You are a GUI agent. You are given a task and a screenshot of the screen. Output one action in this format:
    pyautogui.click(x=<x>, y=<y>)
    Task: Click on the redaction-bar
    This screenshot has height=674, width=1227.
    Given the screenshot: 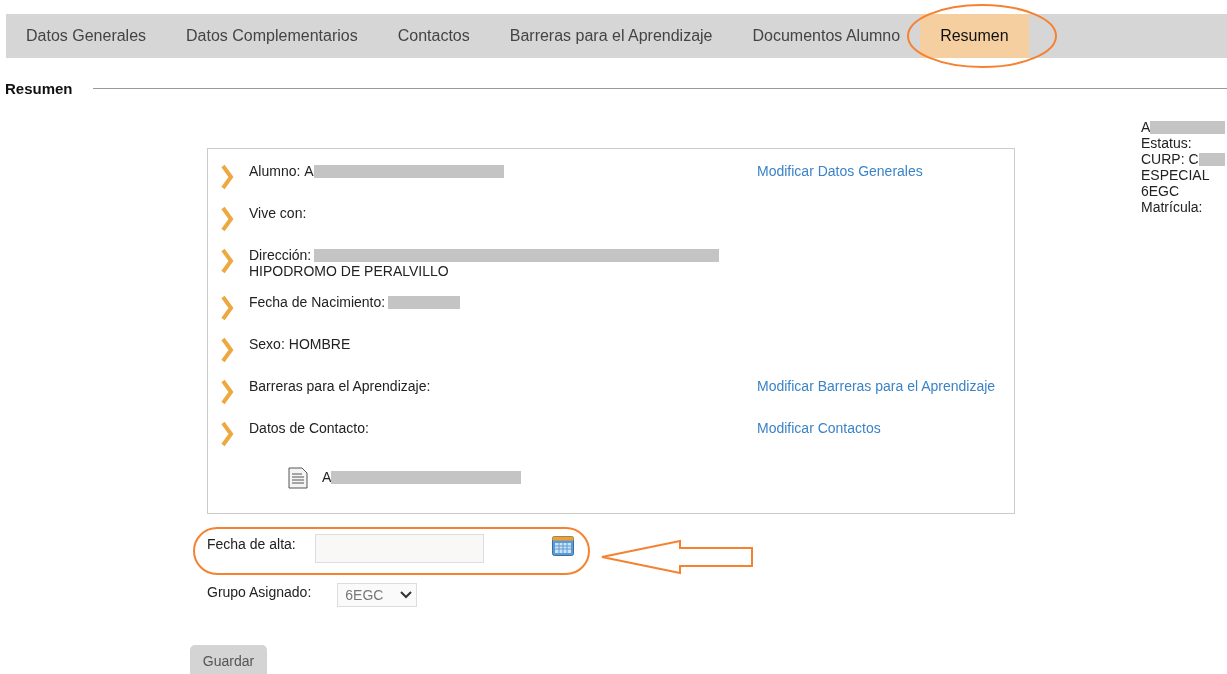 What is the action you would take?
    pyautogui.click(x=1211, y=159)
    